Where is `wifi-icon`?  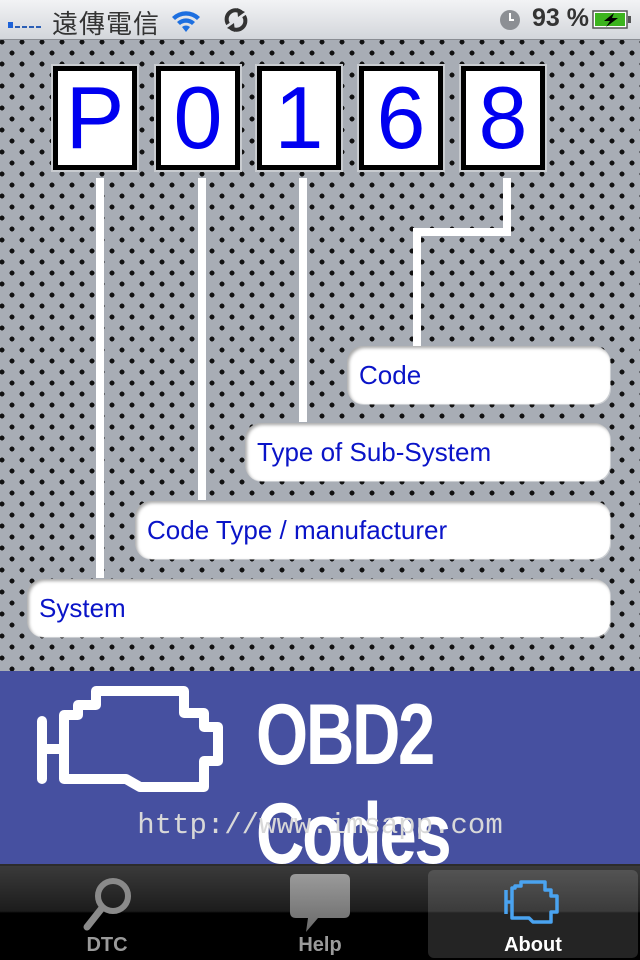
wifi-icon is located at coordinates (186, 21).